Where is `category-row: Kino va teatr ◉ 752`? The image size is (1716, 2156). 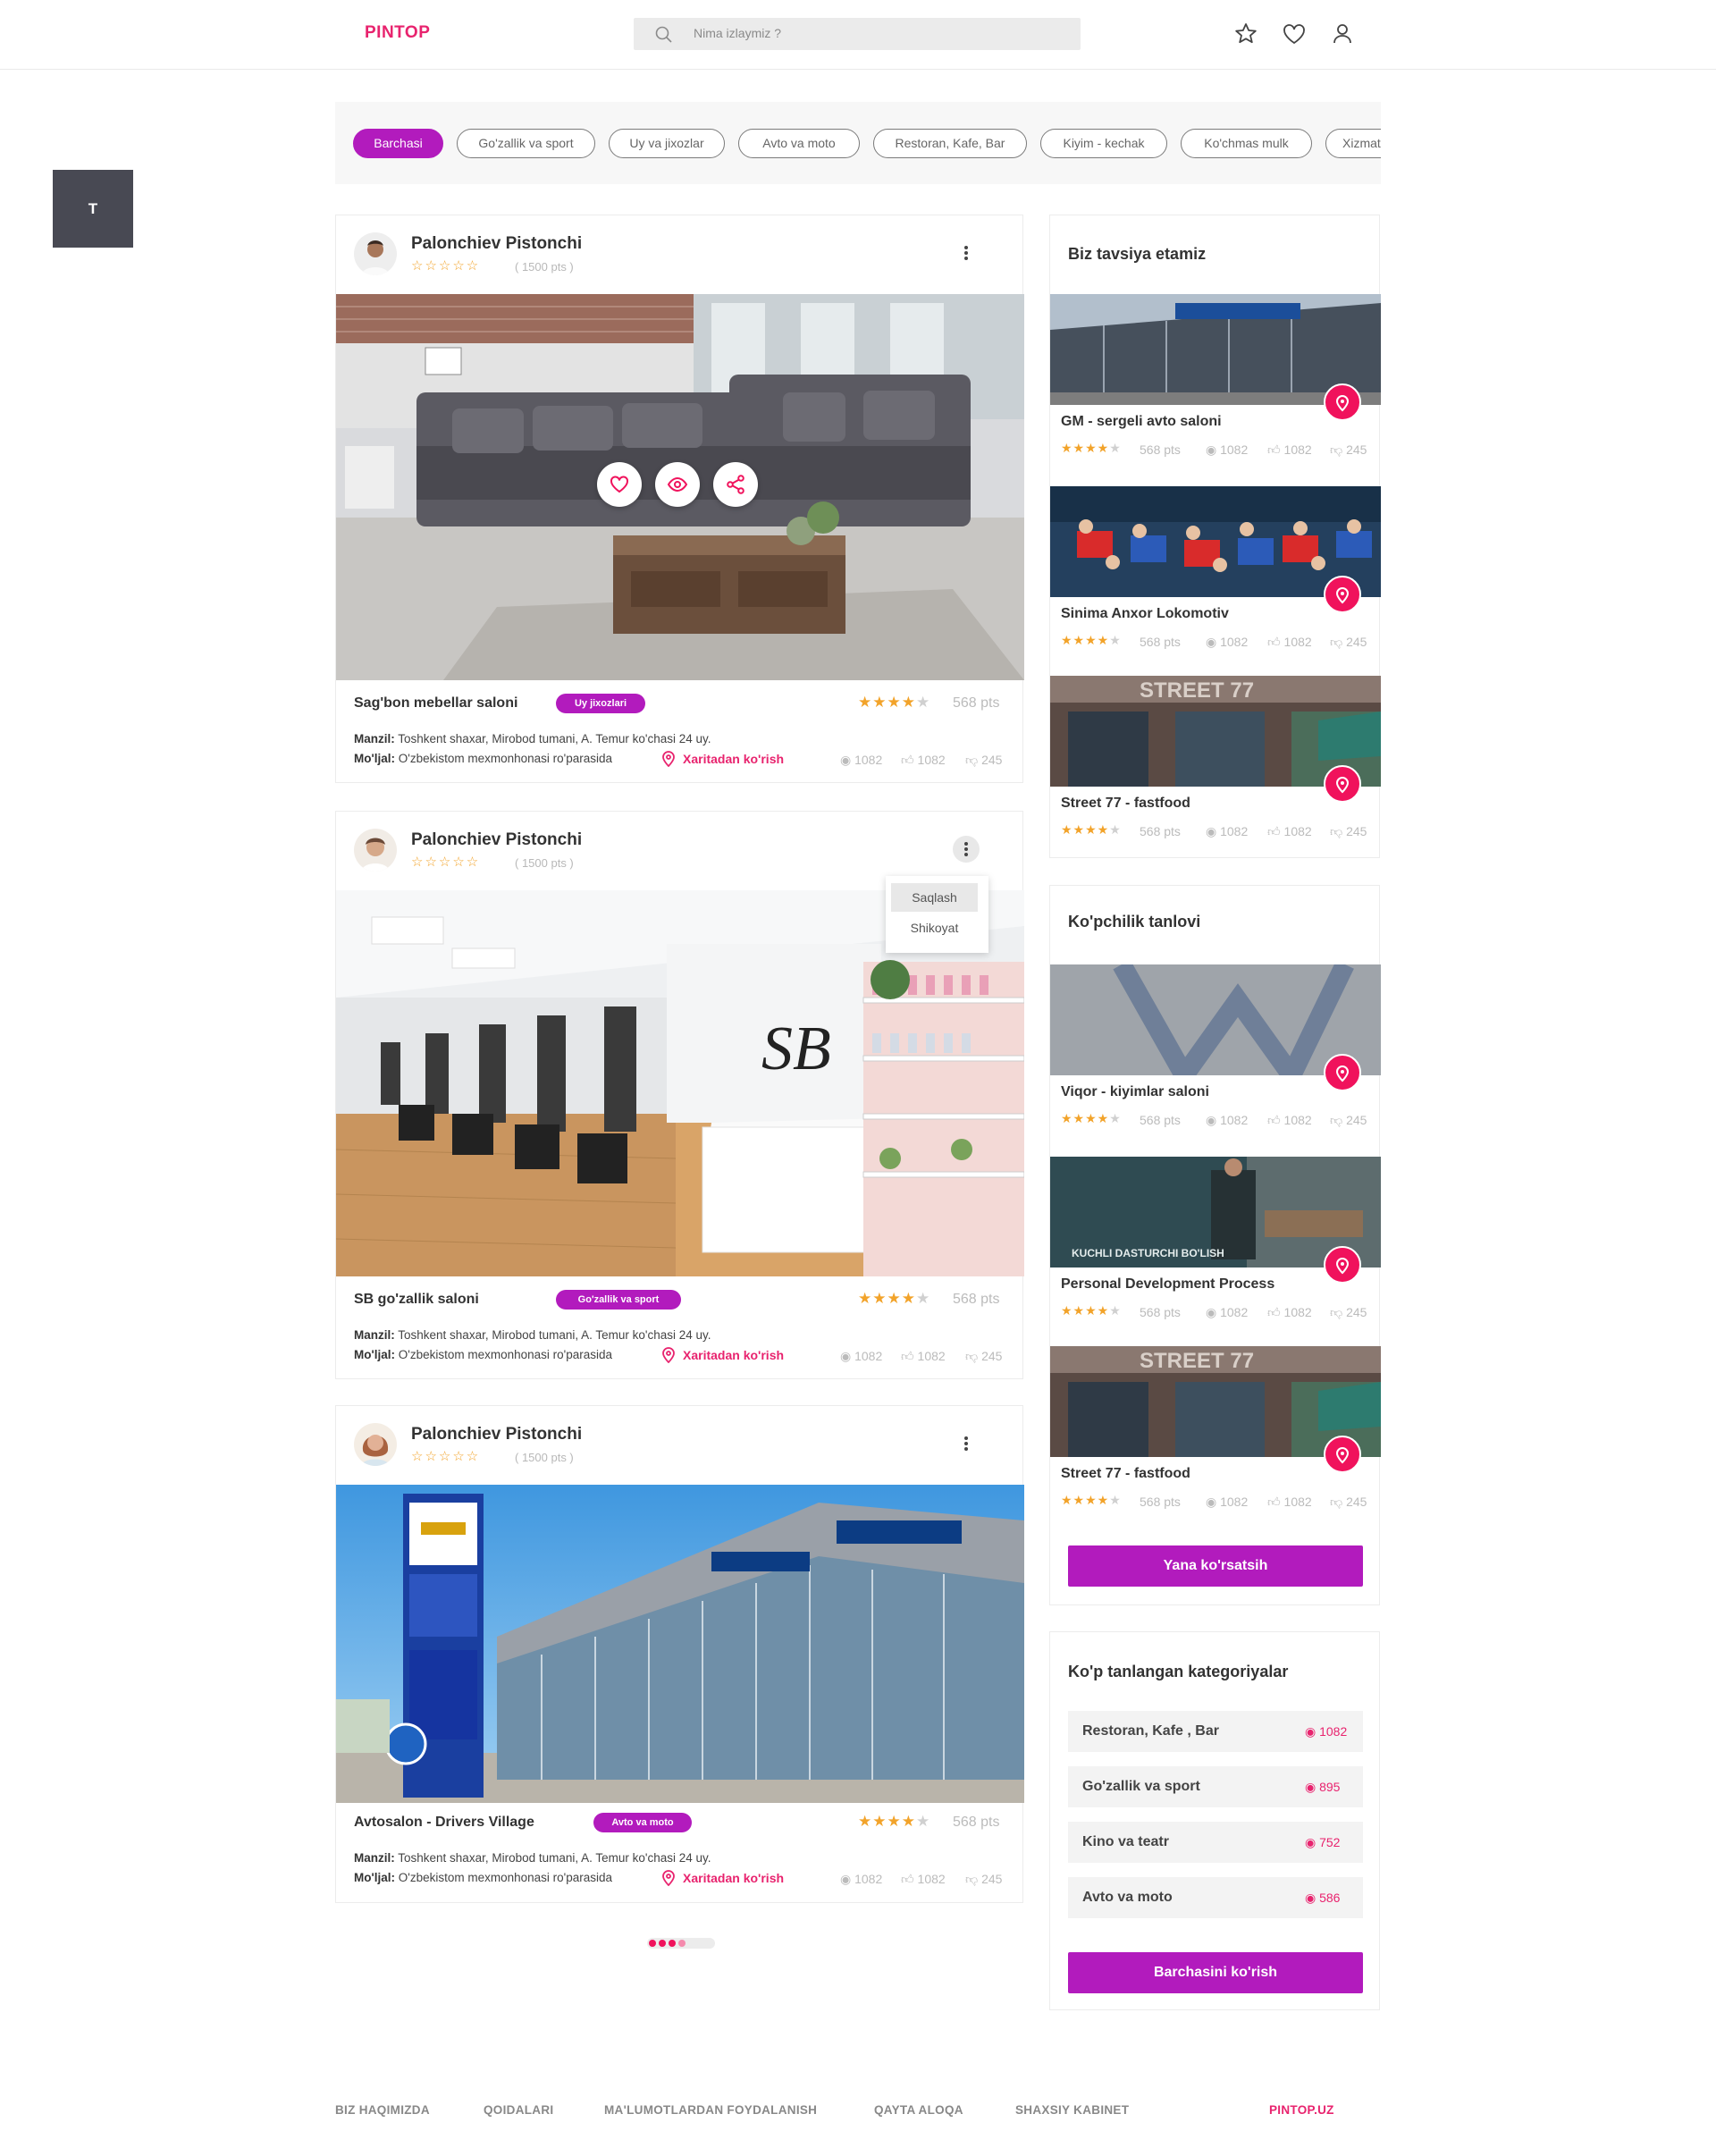
category-row: Kino va teatr ◉ 752 is located at coordinates (1215, 1843).